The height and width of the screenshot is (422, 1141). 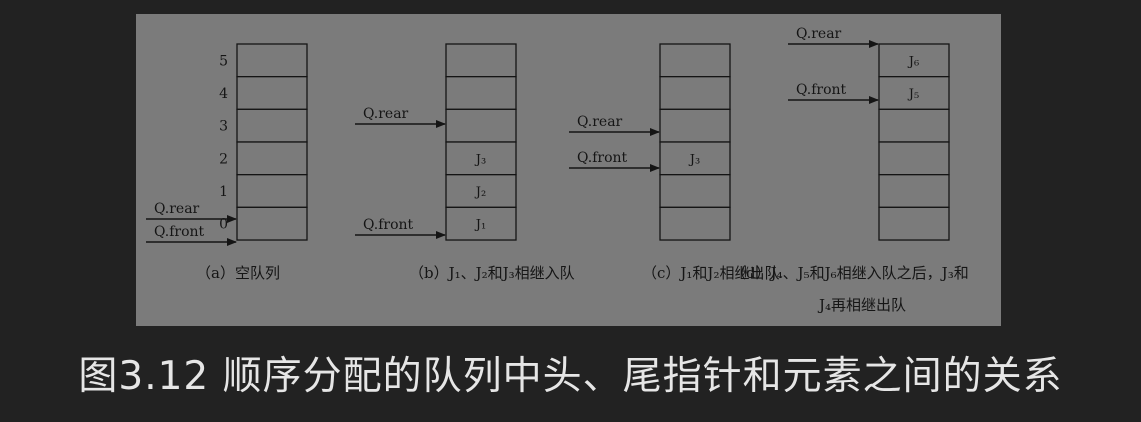 I want to click on cell-element-label: J₂, so click(x=480, y=192).